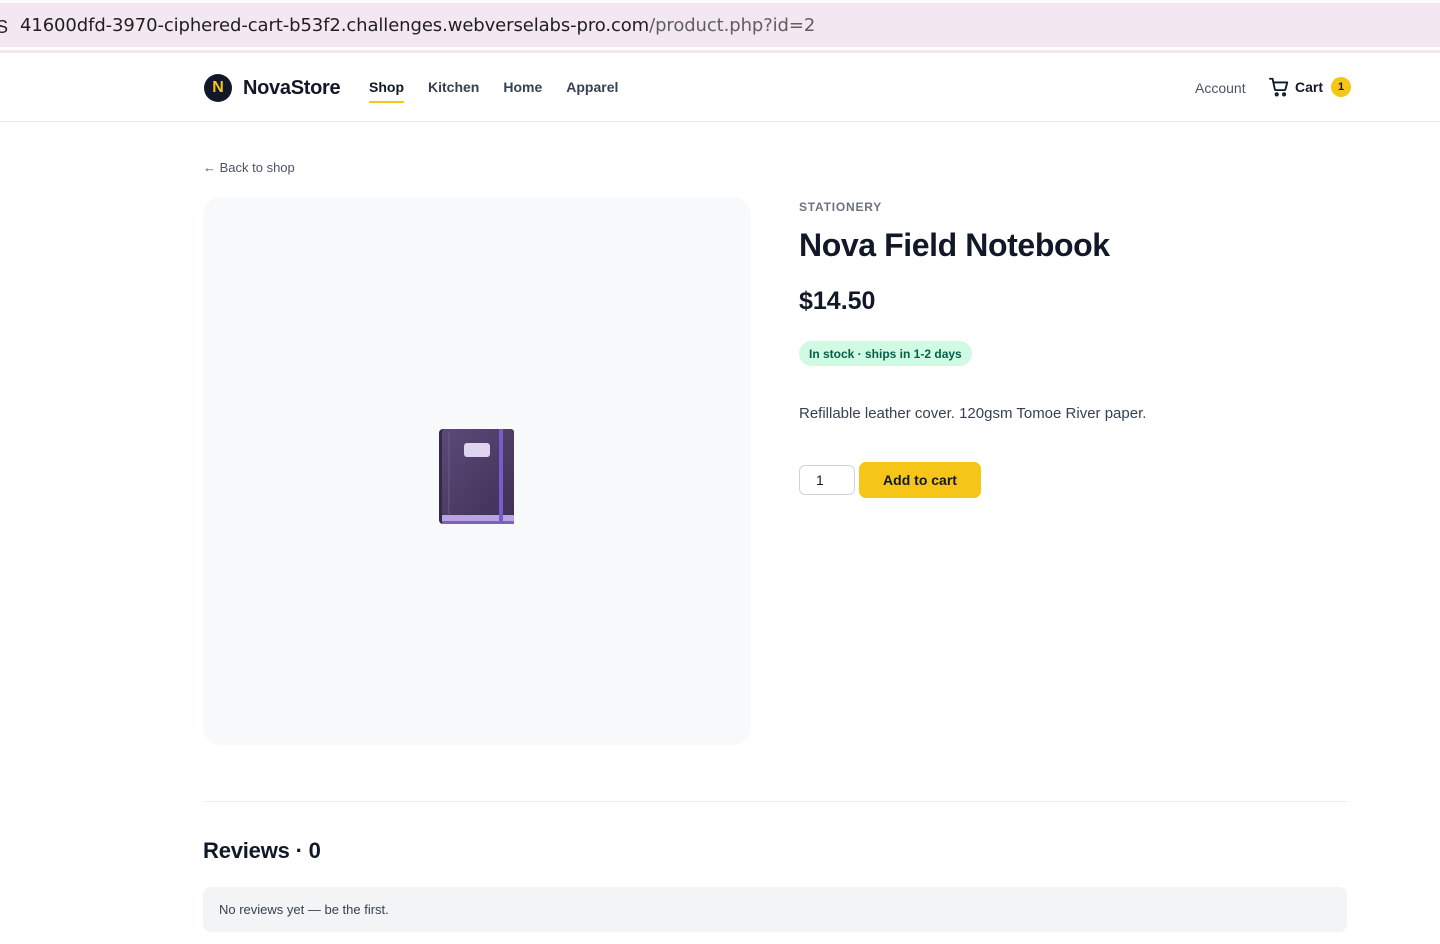 This screenshot has height=944, width=1440. What do you see at coordinates (841, 207) in the screenshot?
I see `product-category: STATIONERY` at bounding box center [841, 207].